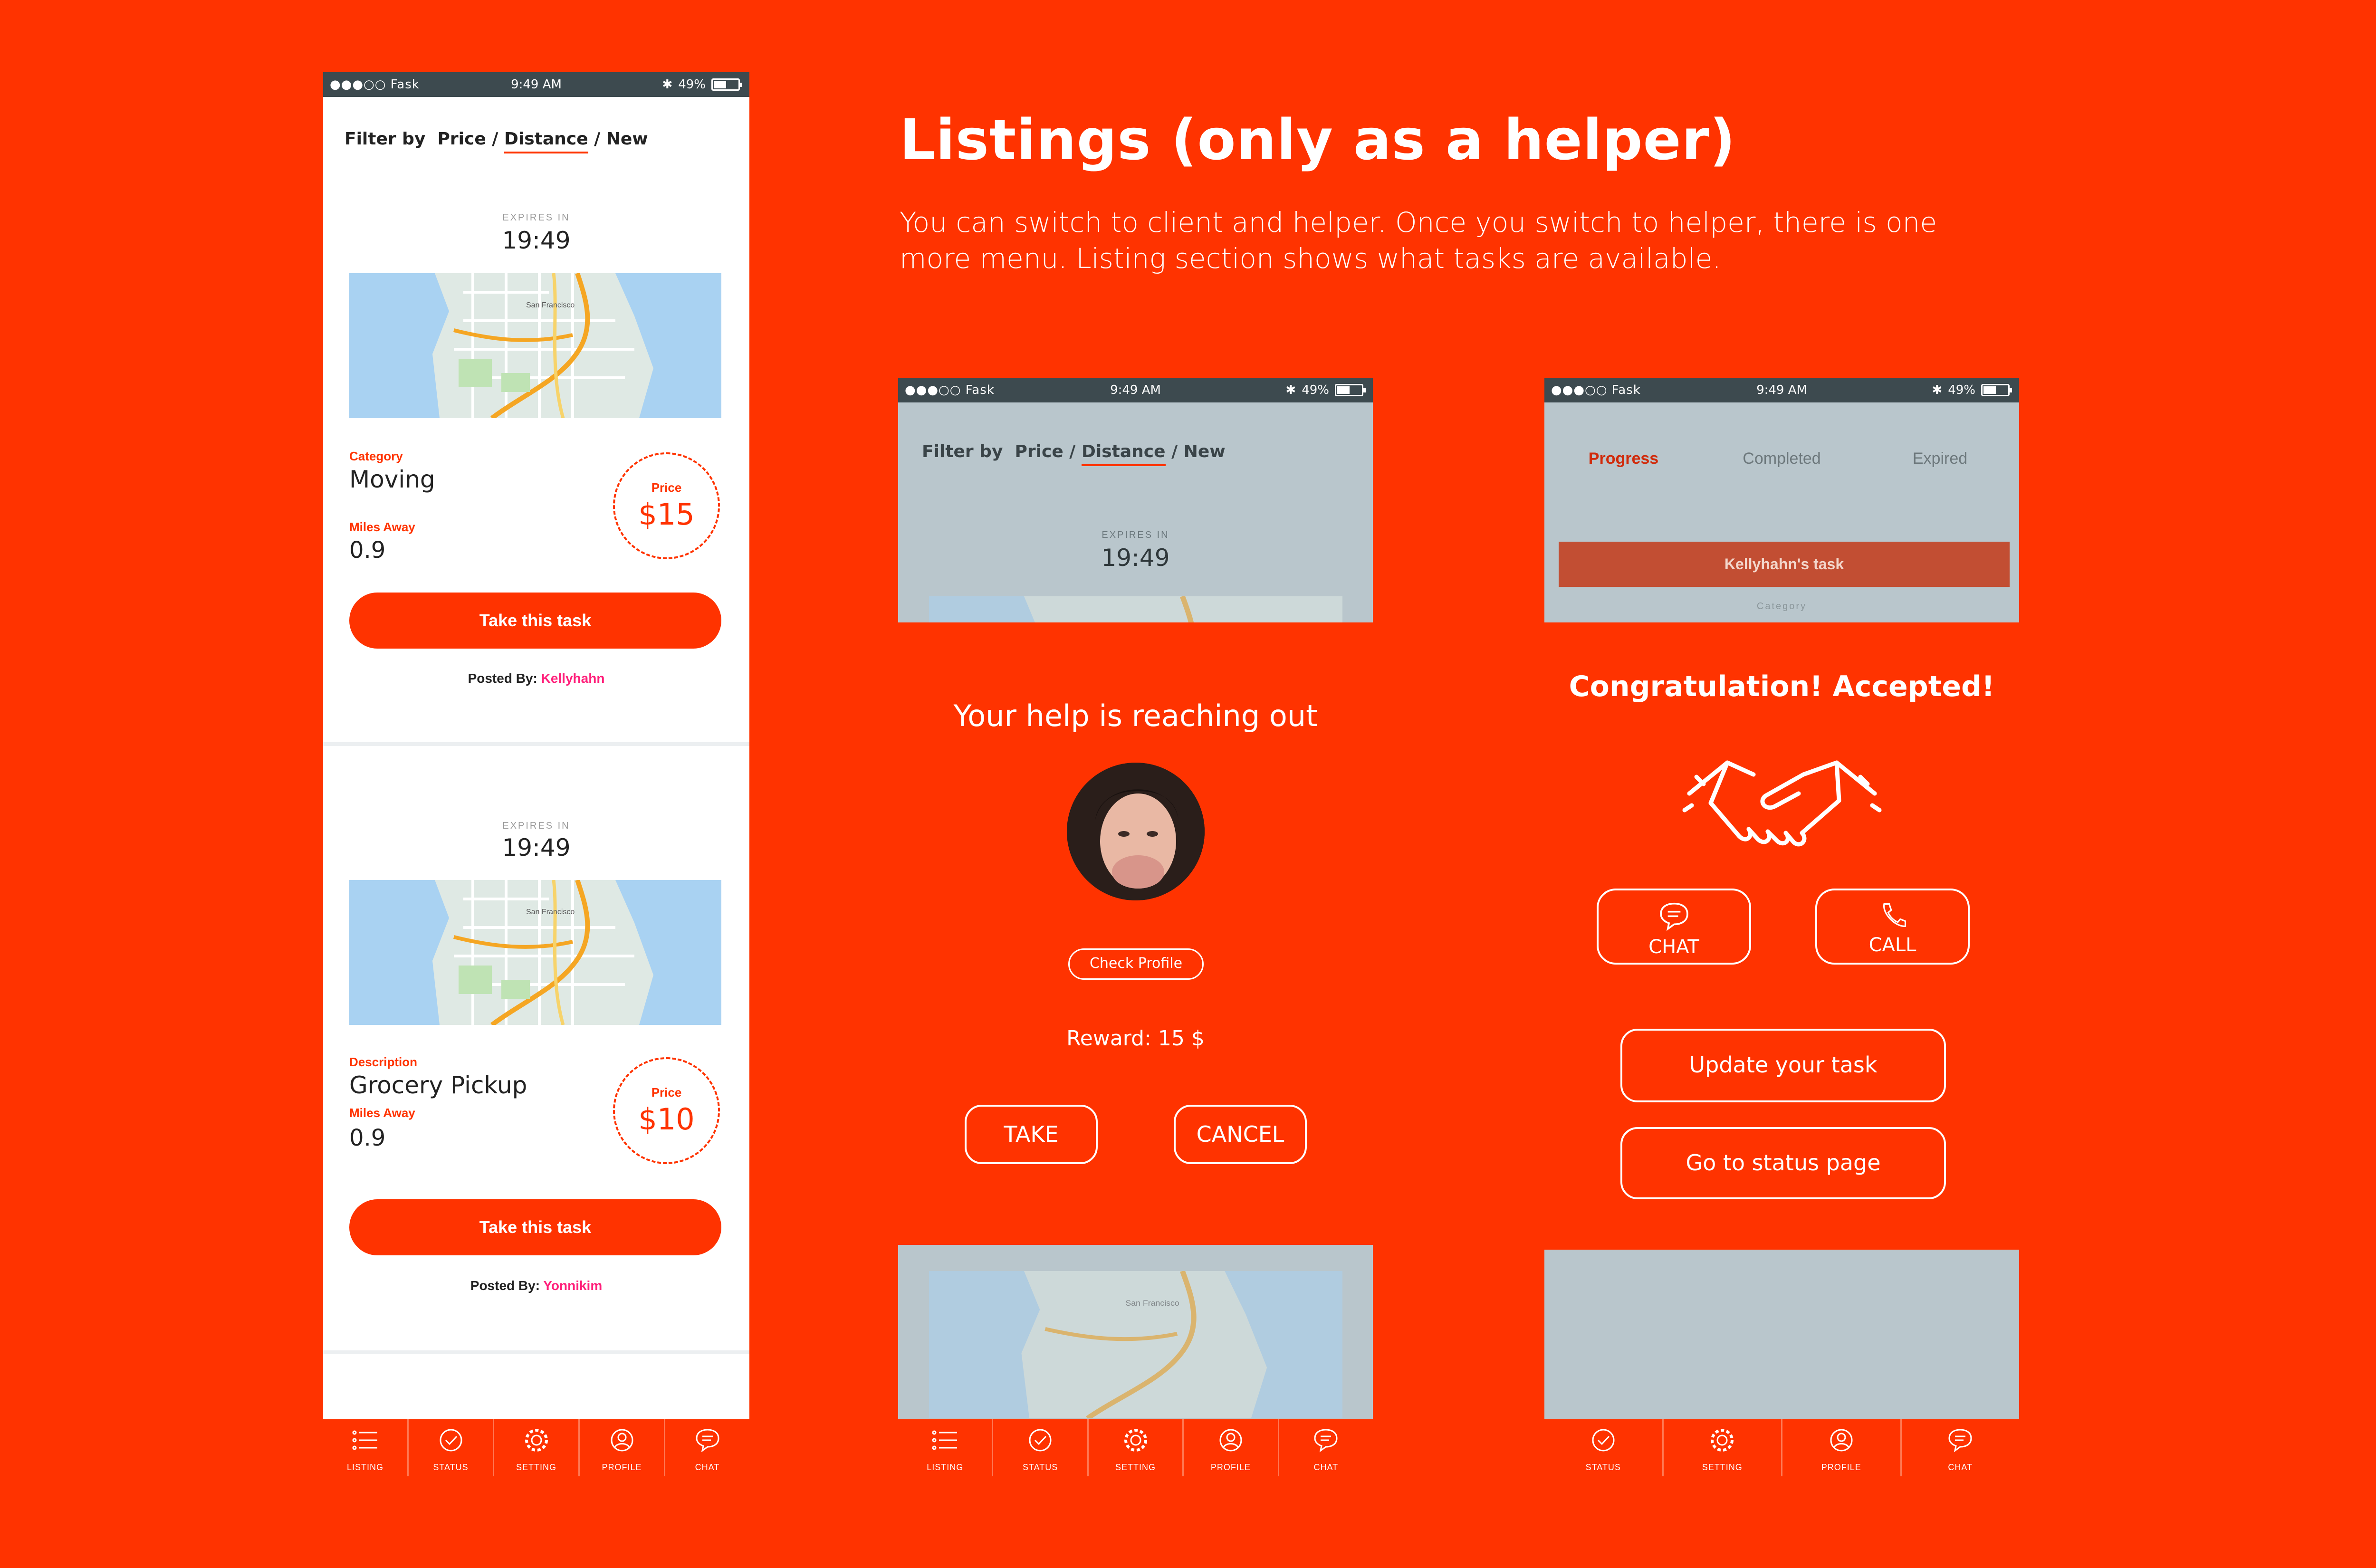 This screenshot has height=1568, width=2376. I want to click on tab-completed: Completed, so click(1782, 459).